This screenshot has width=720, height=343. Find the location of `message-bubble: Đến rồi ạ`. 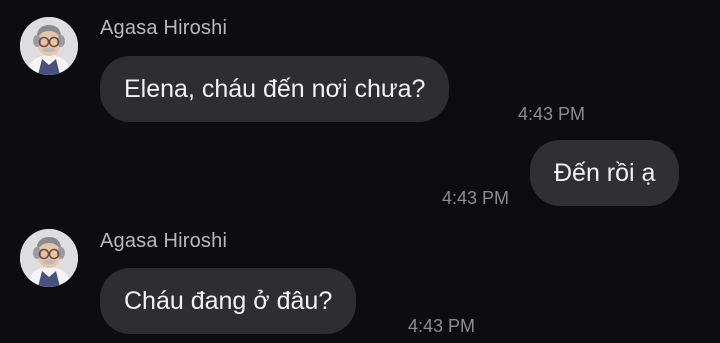

message-bubble: Đến rồi ạ is located at coordinates (605, 173).